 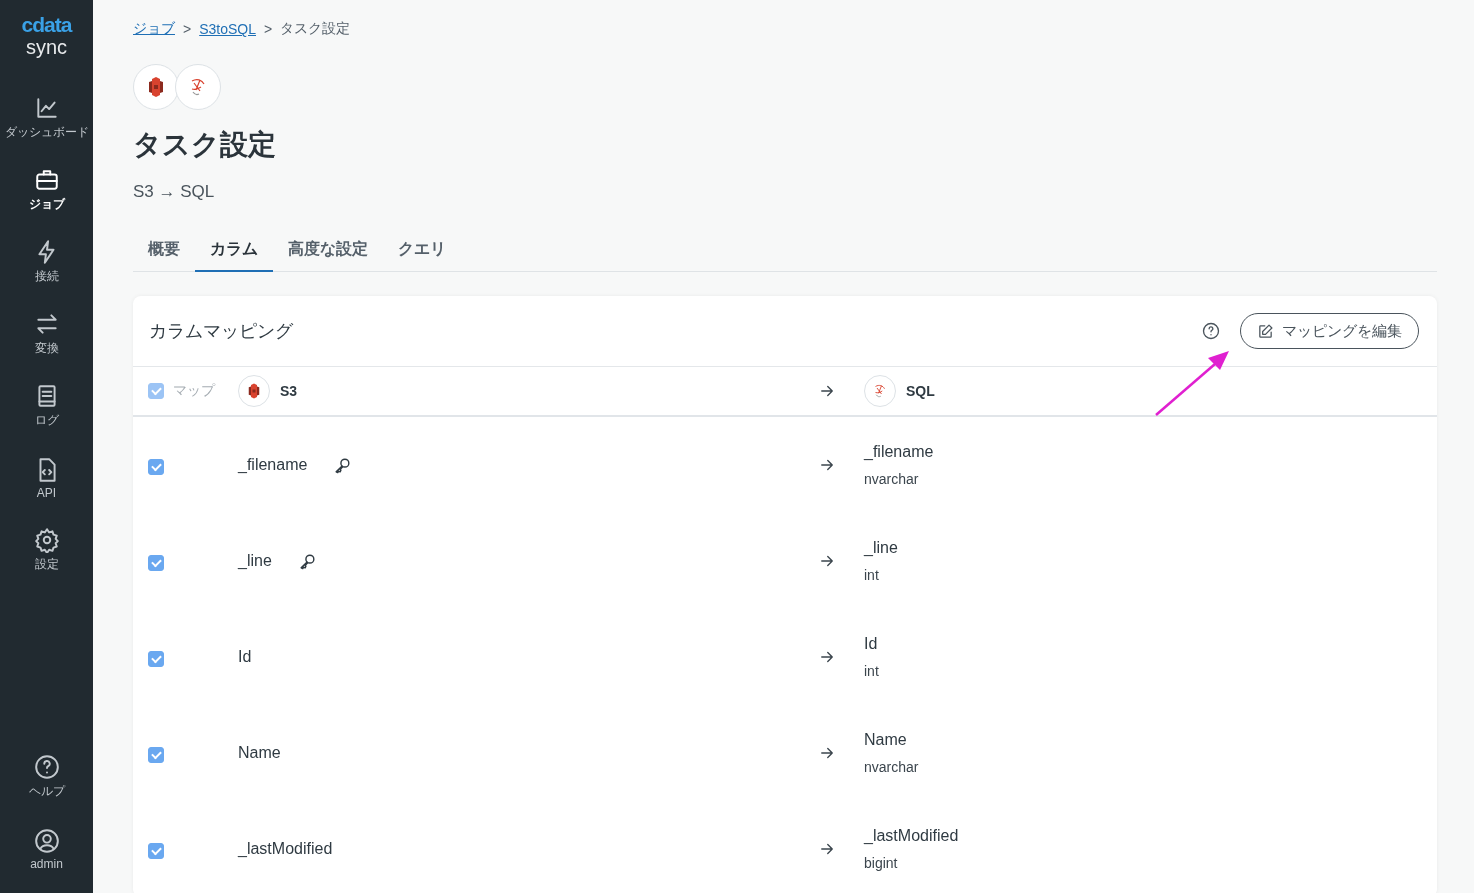 I want to click on settings-icon, so click(x=46, y=540).